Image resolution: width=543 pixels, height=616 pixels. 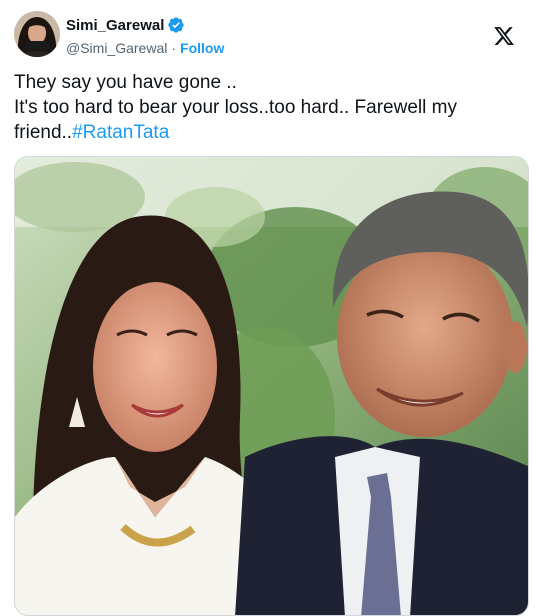 What do you see at coordinates (504, 36) in the screenshot?
I see `x-logo-icon` at bounding box center [504, 36].